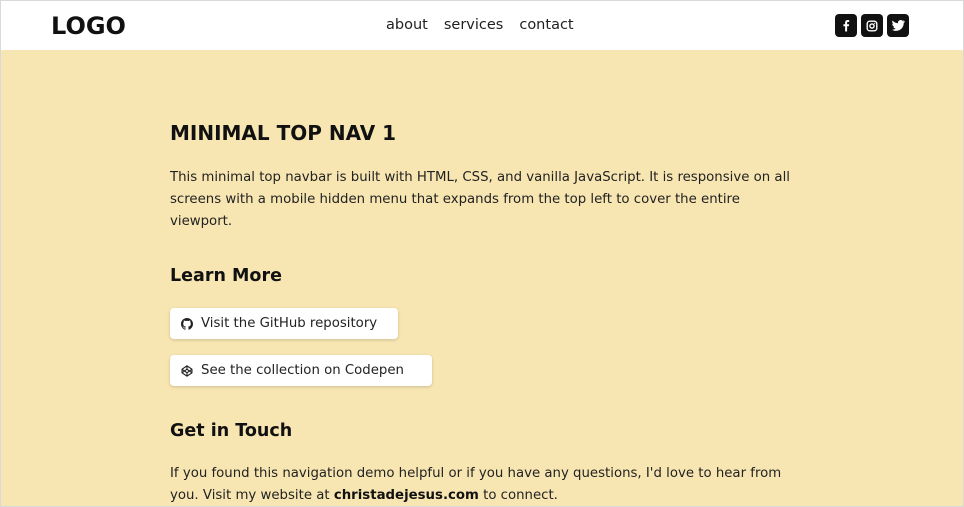 This screenshot has height=507, width=964. I want to click on twitter-button, so click(898, 25).